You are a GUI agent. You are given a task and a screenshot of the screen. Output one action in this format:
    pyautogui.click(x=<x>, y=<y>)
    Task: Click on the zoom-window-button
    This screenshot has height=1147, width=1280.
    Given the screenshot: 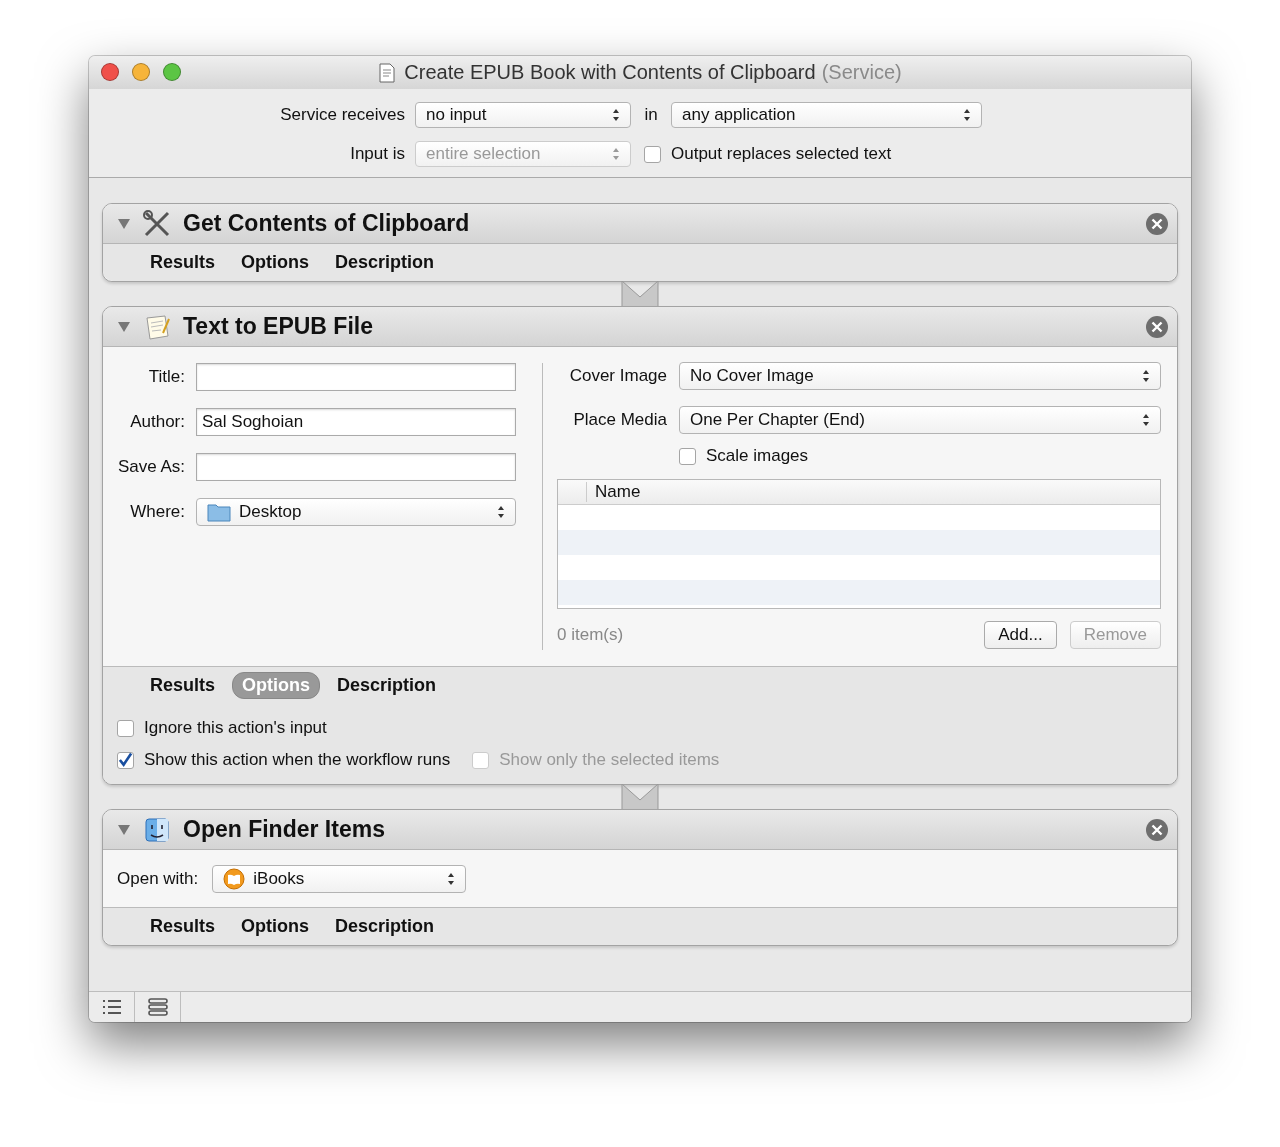 What is the action you would take?
    pyautogui.click(x=172, y=72)
    